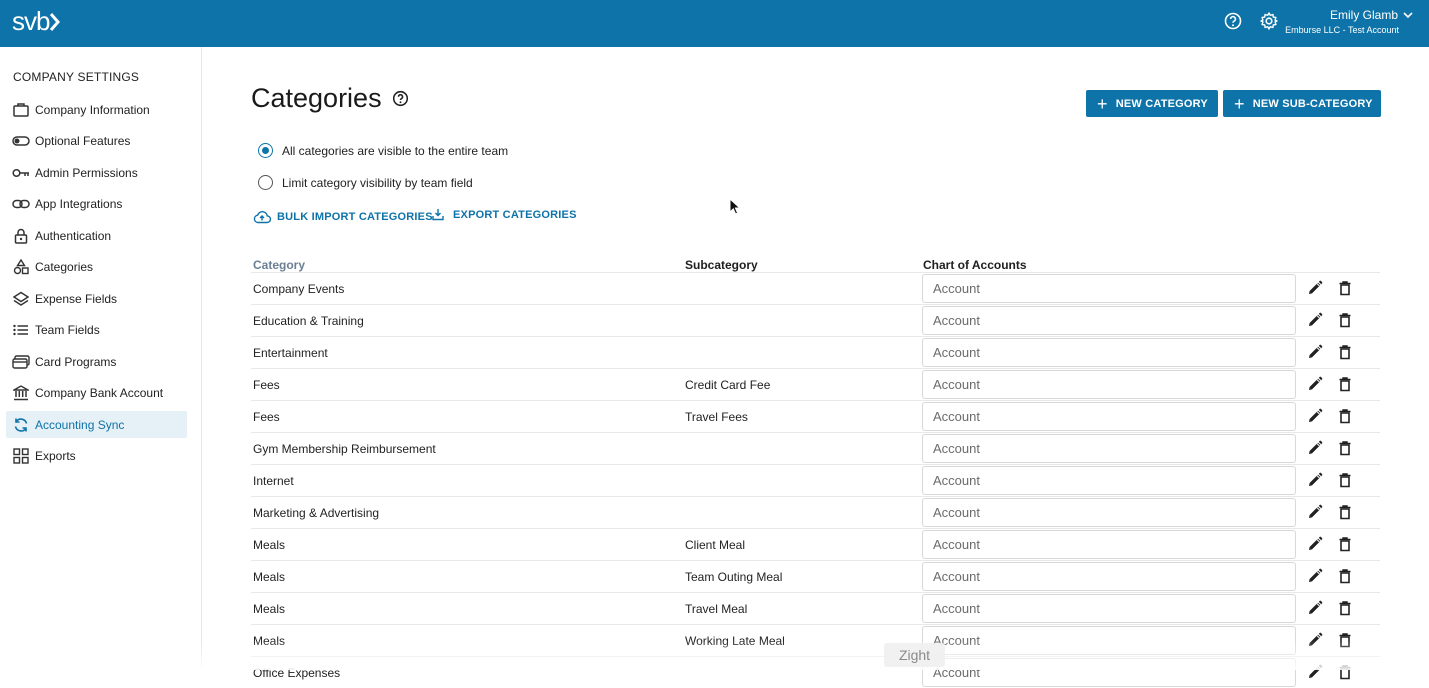 Image resolution: width=1429 pixels, height=688 pixels. I want to click on sidebar-item-admin-permissions: Admin Permissions, so click(96, 172).